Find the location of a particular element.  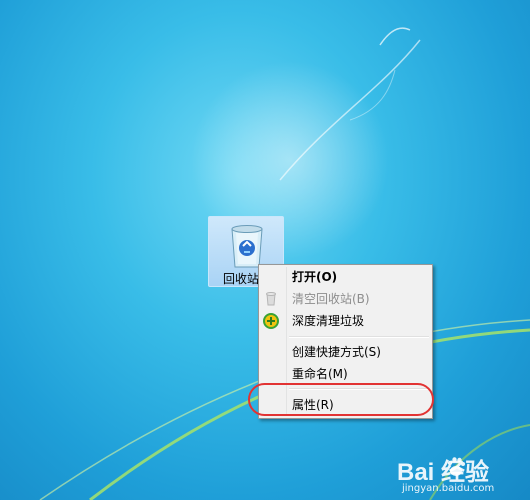

menu-item-empty-recycle-bin: 清空回收站(B) is located at coordinates (345, 299).